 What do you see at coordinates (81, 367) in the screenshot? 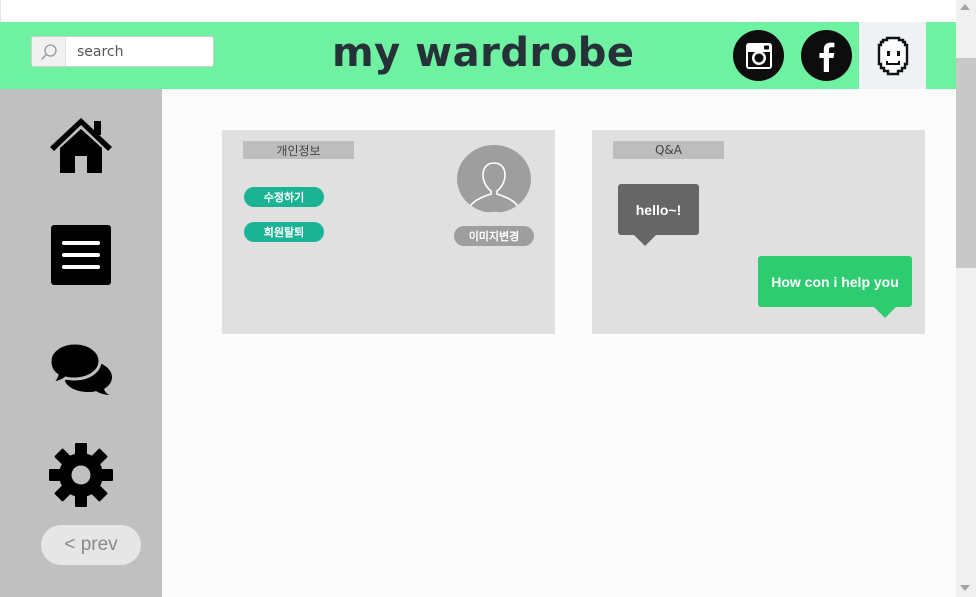
I see `chat-bubbles-icon` at bounding box center [81, 367].